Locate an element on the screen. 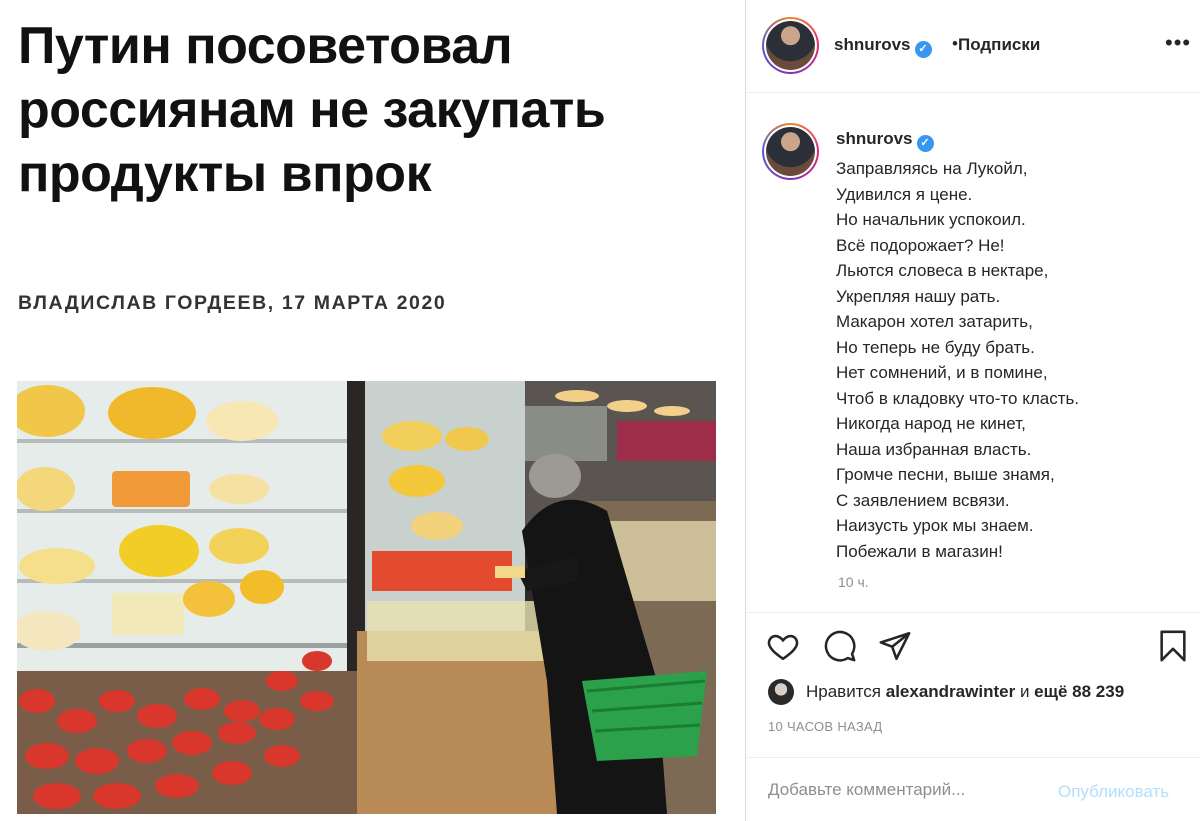  likes-count: ещё 88 239 is located at coordinates (1079, 691).